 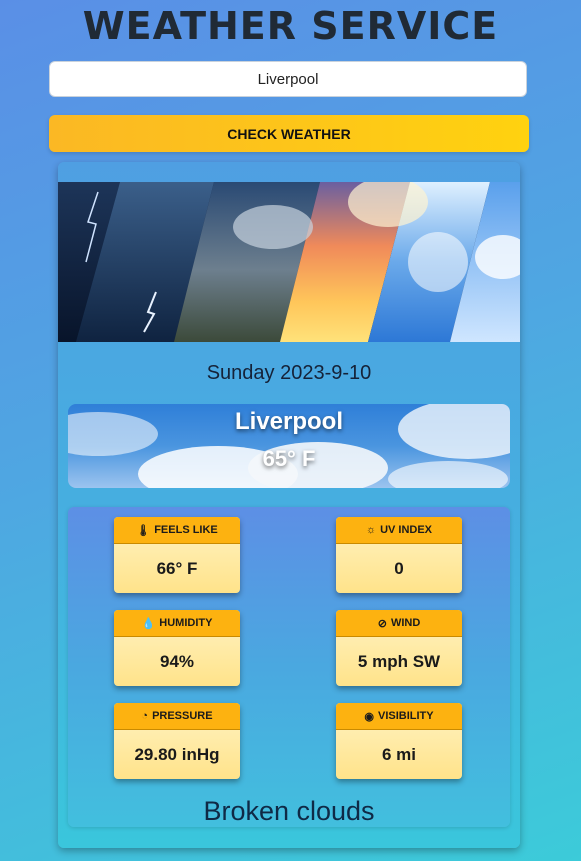 I want to click on metric-value: 6 mi, so click(x=399, y=754).